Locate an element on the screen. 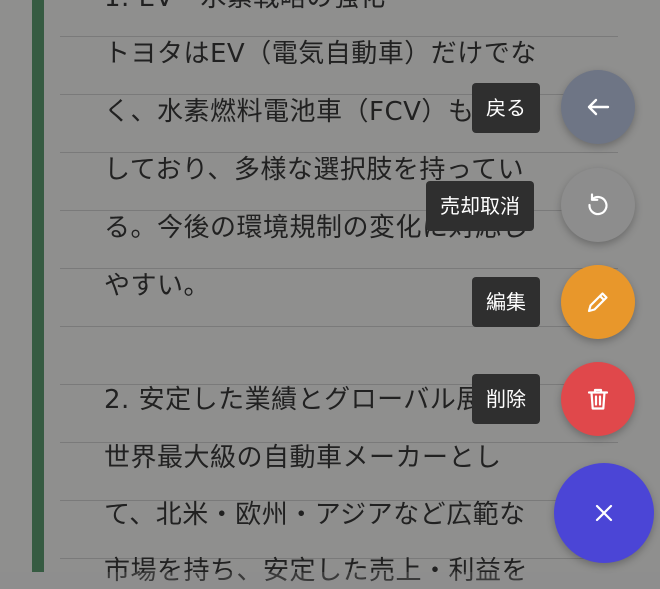 This screenshot has width=660, height=589. cancel-sale-tooltip: 売却取消 is located at coordinates (480, 206).